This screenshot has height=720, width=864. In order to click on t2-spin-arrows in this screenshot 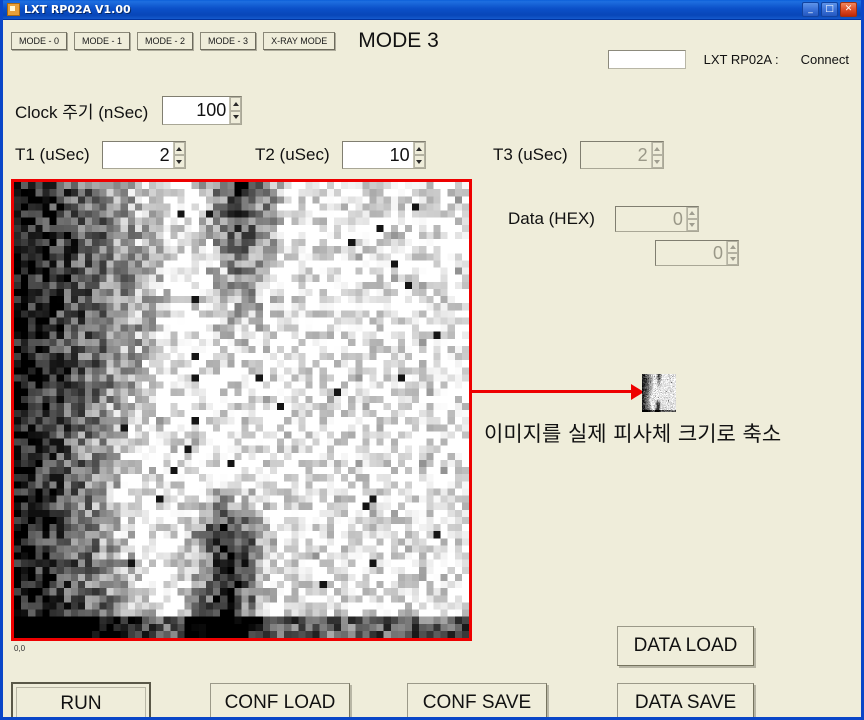, I will do `click(418, 155)`.